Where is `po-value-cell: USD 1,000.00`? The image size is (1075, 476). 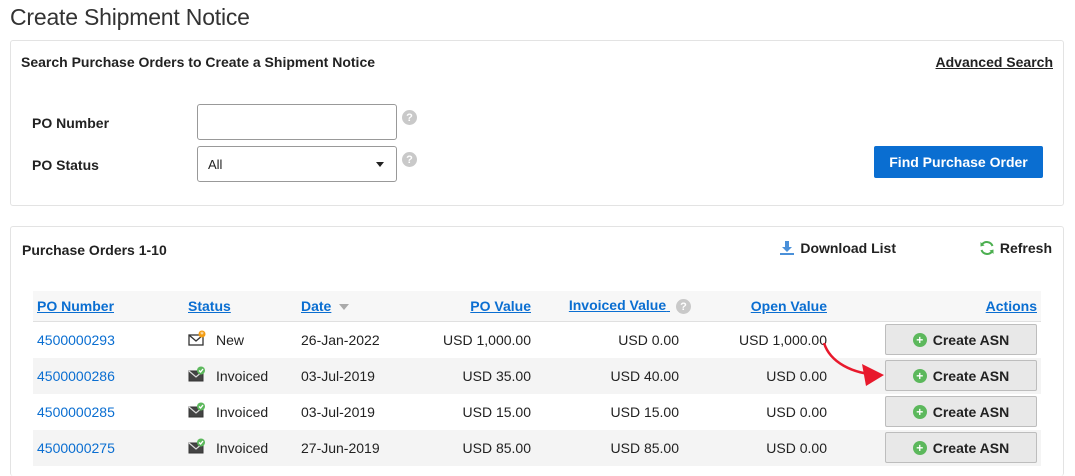 po-value-cell: USD 1,000.00 is located at coordinates (475, 339).